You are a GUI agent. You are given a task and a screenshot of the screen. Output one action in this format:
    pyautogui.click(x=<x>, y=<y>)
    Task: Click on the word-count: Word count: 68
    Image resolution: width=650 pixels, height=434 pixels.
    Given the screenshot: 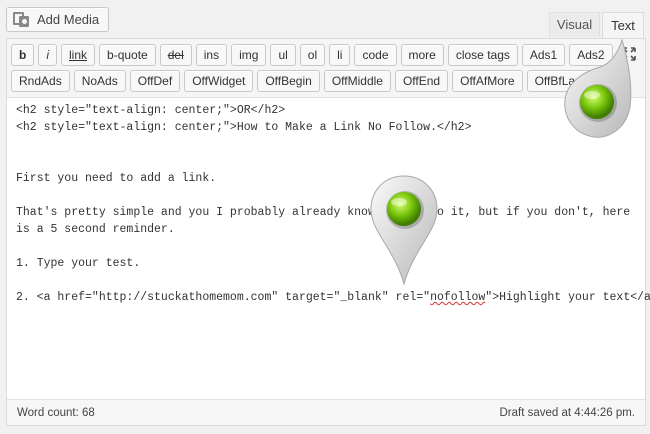 What is the action you would take?
    pyautogui.click(x=56, y=412)
    